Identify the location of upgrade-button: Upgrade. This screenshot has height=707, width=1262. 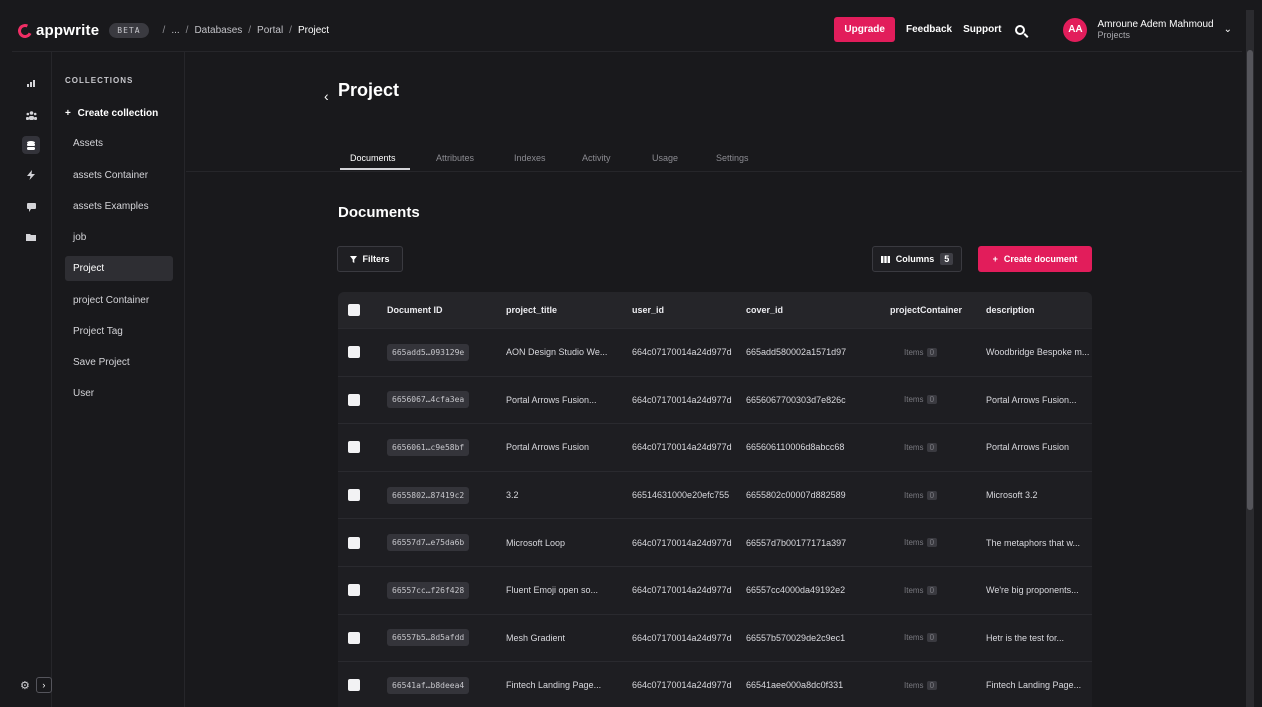
(864, 29).